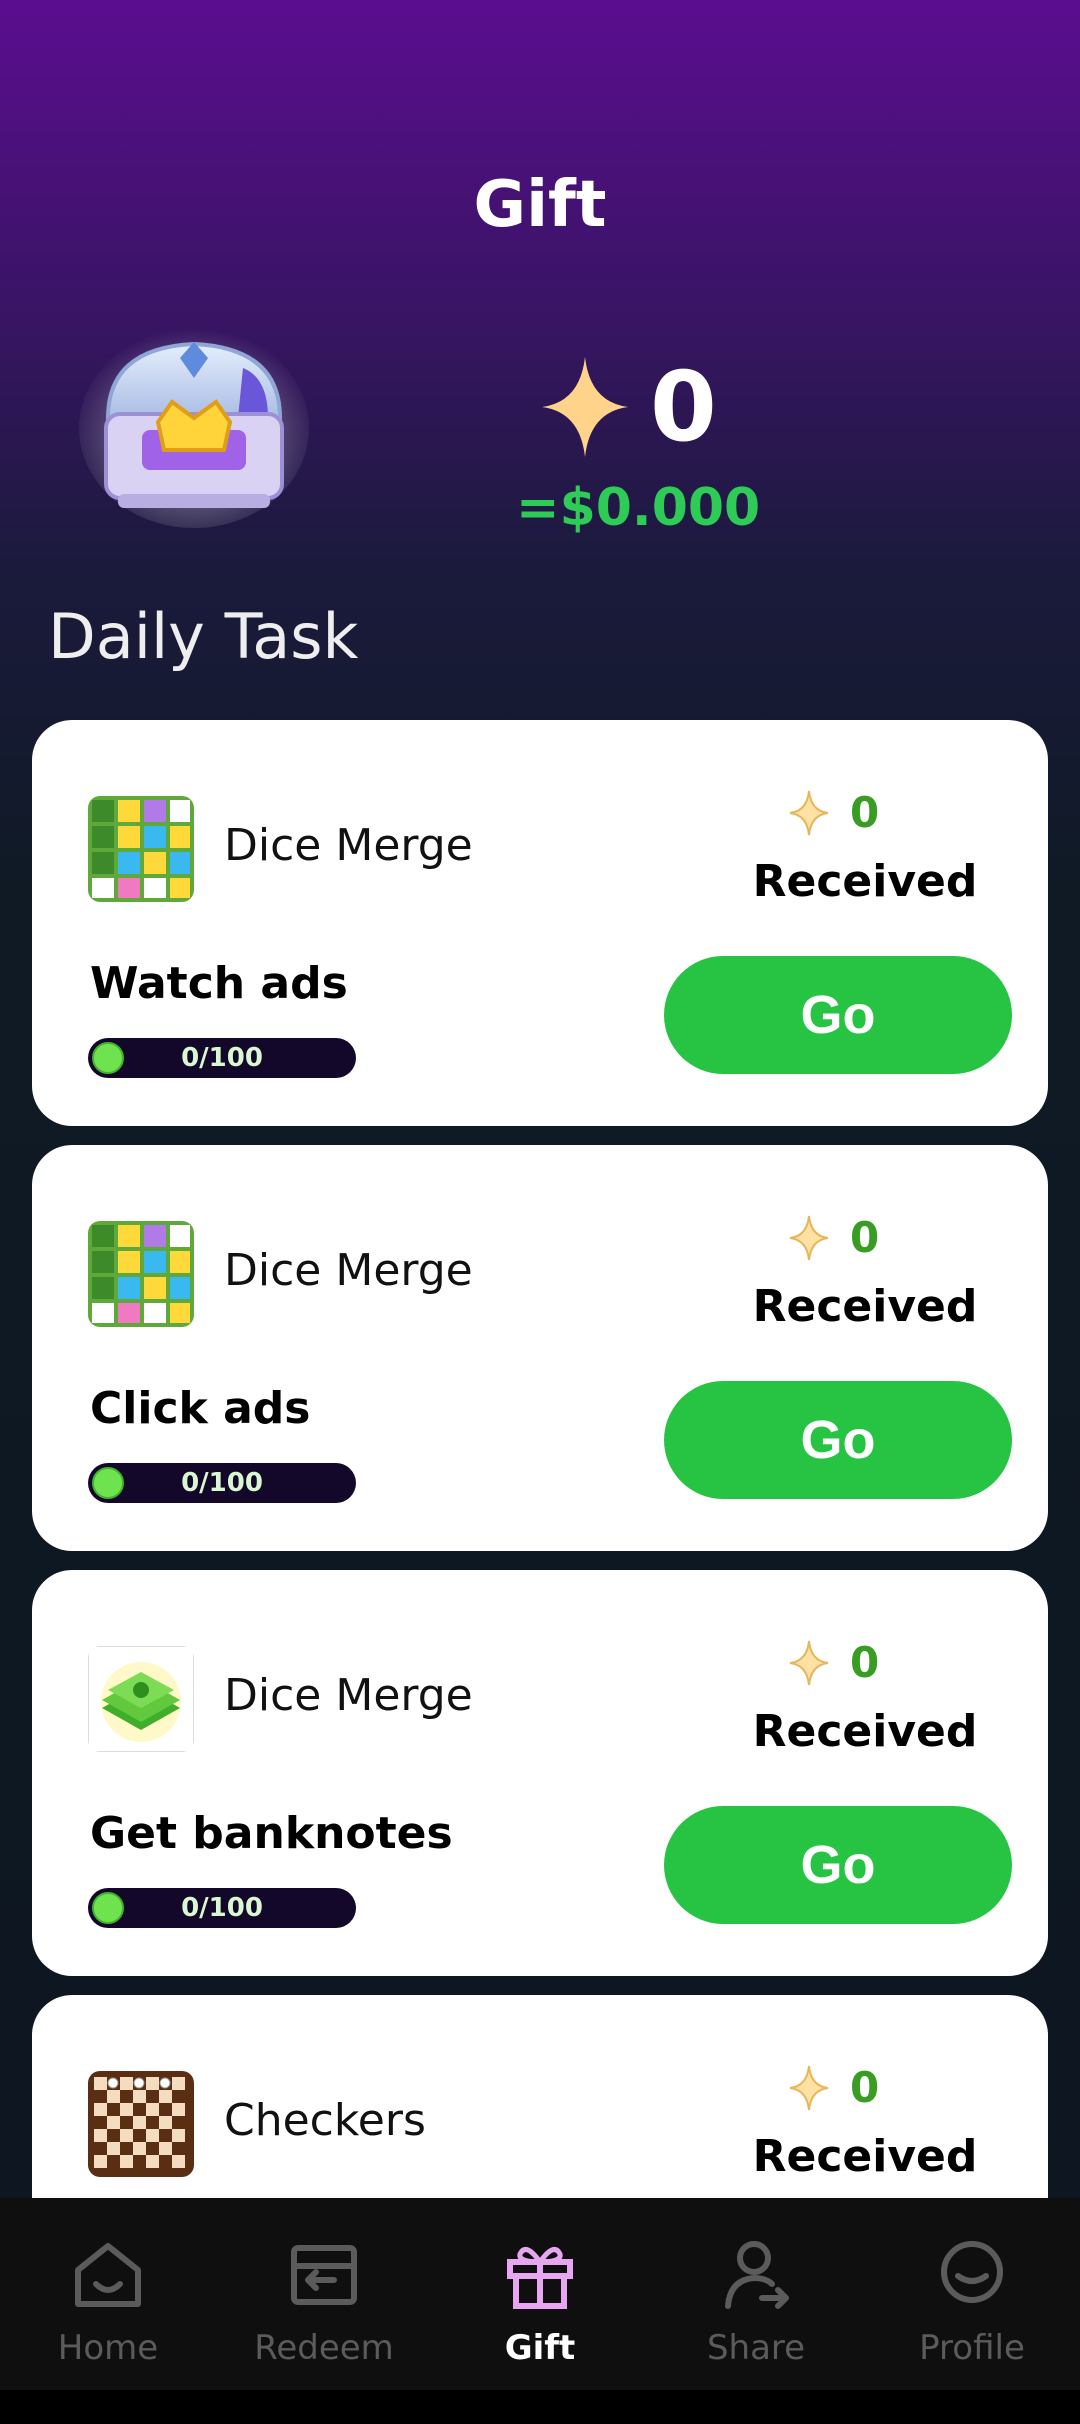 This screenshot has height=2424, width=1080. What do you see at coordinates (200, 1408) in the screenshot?
I see `task-name: Click ads` at bounding box center [200, 1408].